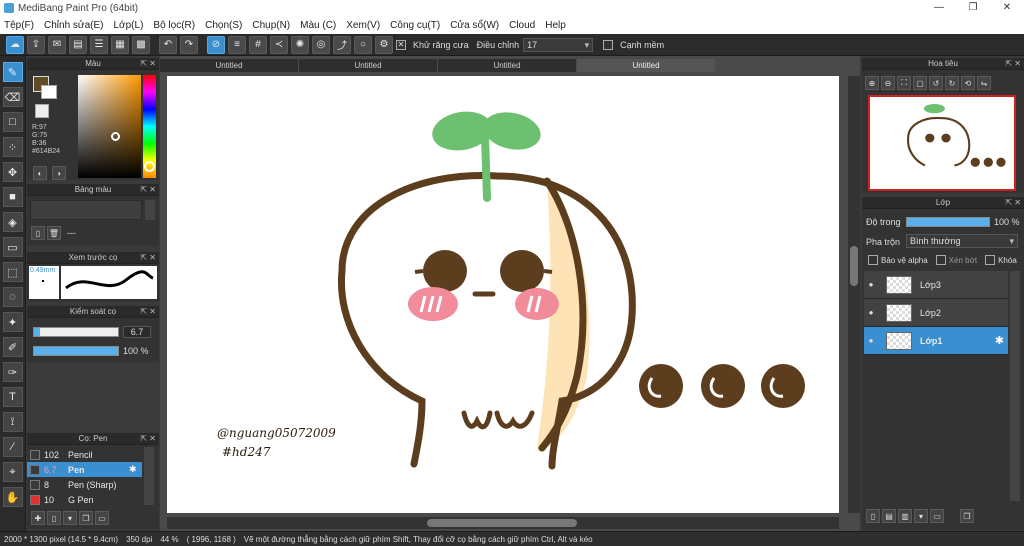  What do you see at coordinates (999, 340) in the screenshot?
I see `layer-settings-icon: ✱` at bounding box center [999, 340].